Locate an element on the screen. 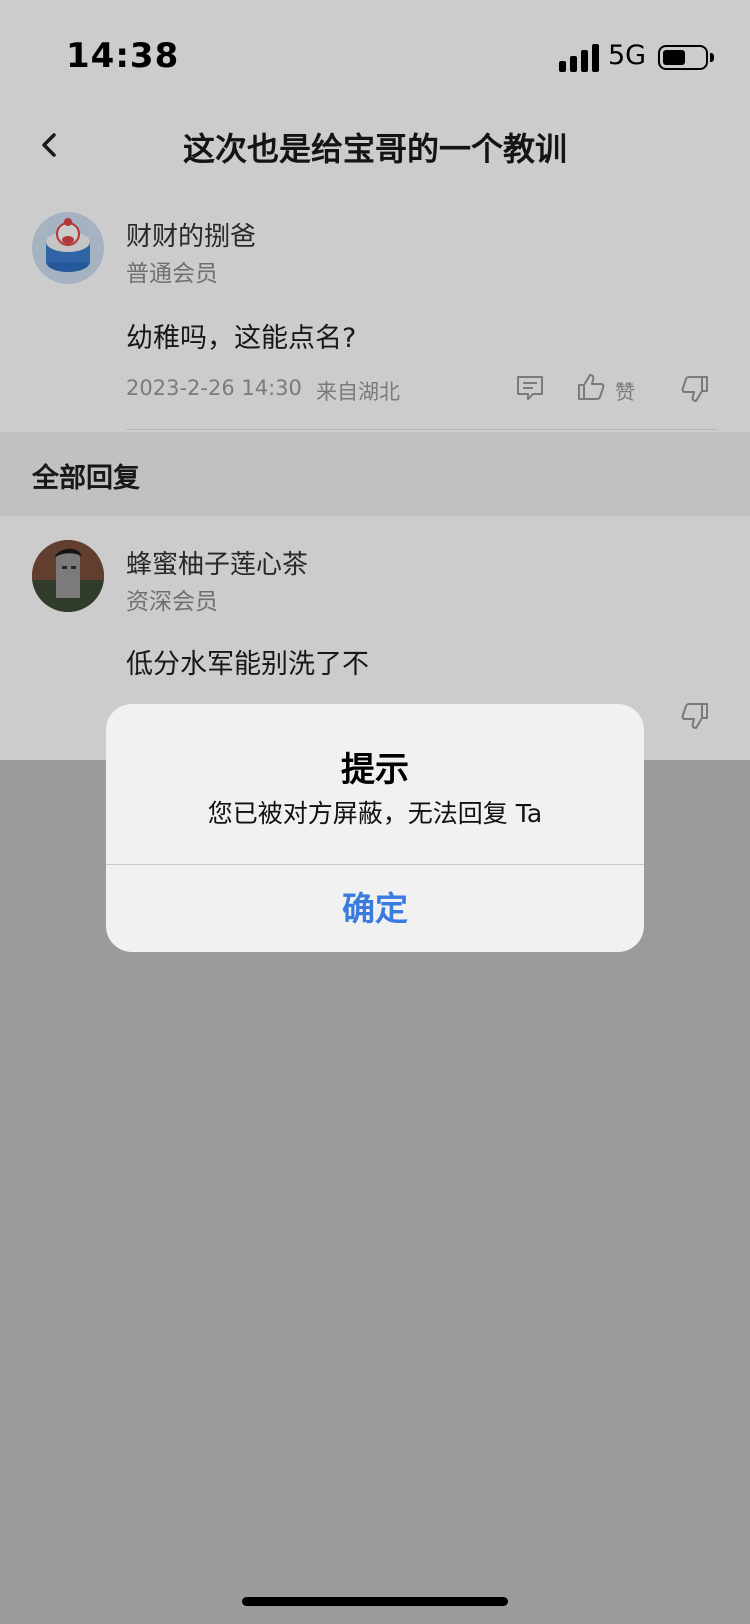 This screenshot has height=1624, width=750. dialog-message: 您已被对方屏蔽，无法回复 Ta is located at coordinates (375, 813).